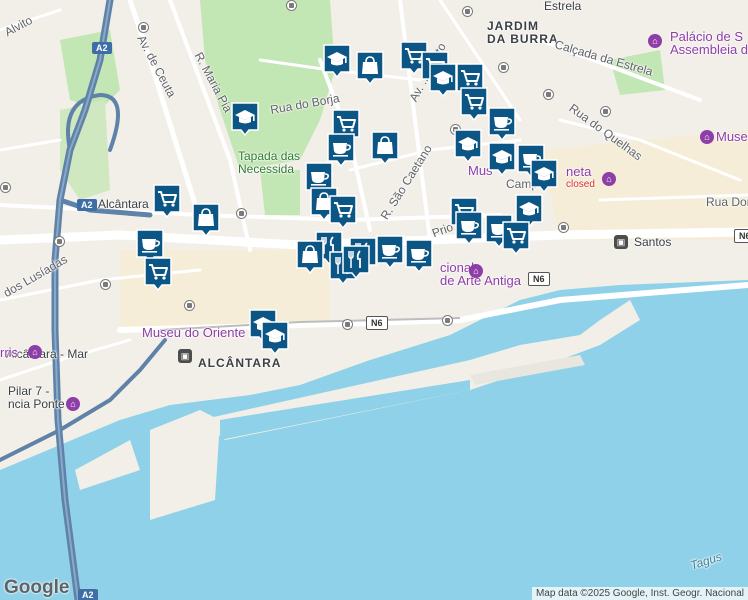 The width and height of the screenshot is (748, 600). Describe the element at coordinates (709, 49) in the screenshot. I see `poi-label-palacio-line-2: Assembleia d` at that location.